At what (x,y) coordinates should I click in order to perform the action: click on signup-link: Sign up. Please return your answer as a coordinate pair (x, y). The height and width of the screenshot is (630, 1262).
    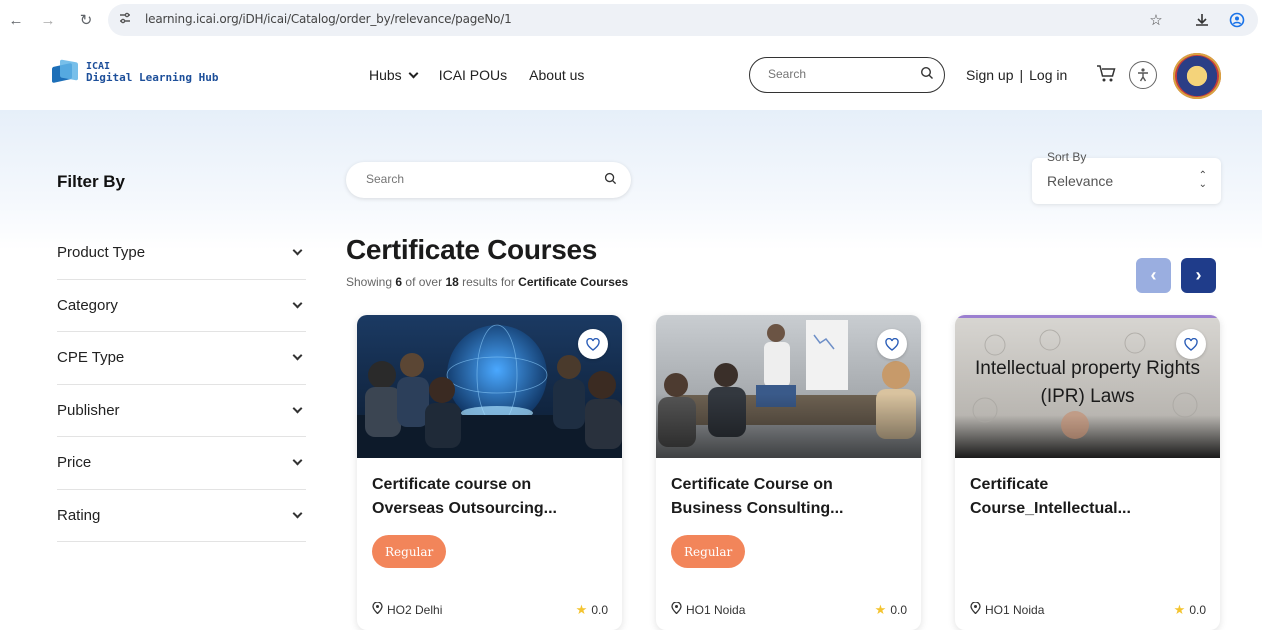
    Looking at the image, I should click on (989, 75).